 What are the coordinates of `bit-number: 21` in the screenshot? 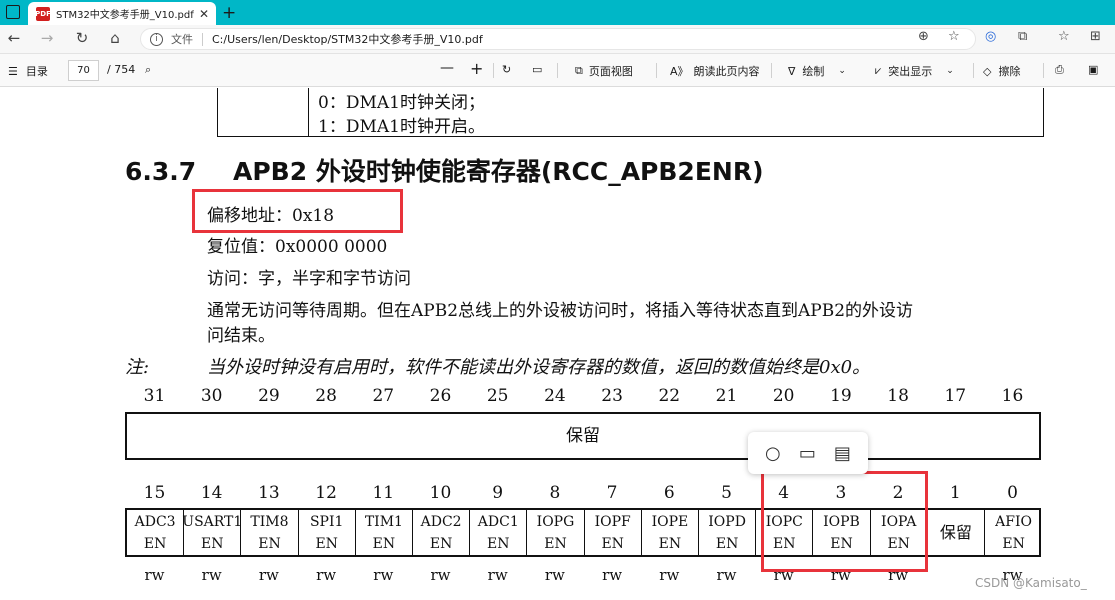 It's located at (726, 396).